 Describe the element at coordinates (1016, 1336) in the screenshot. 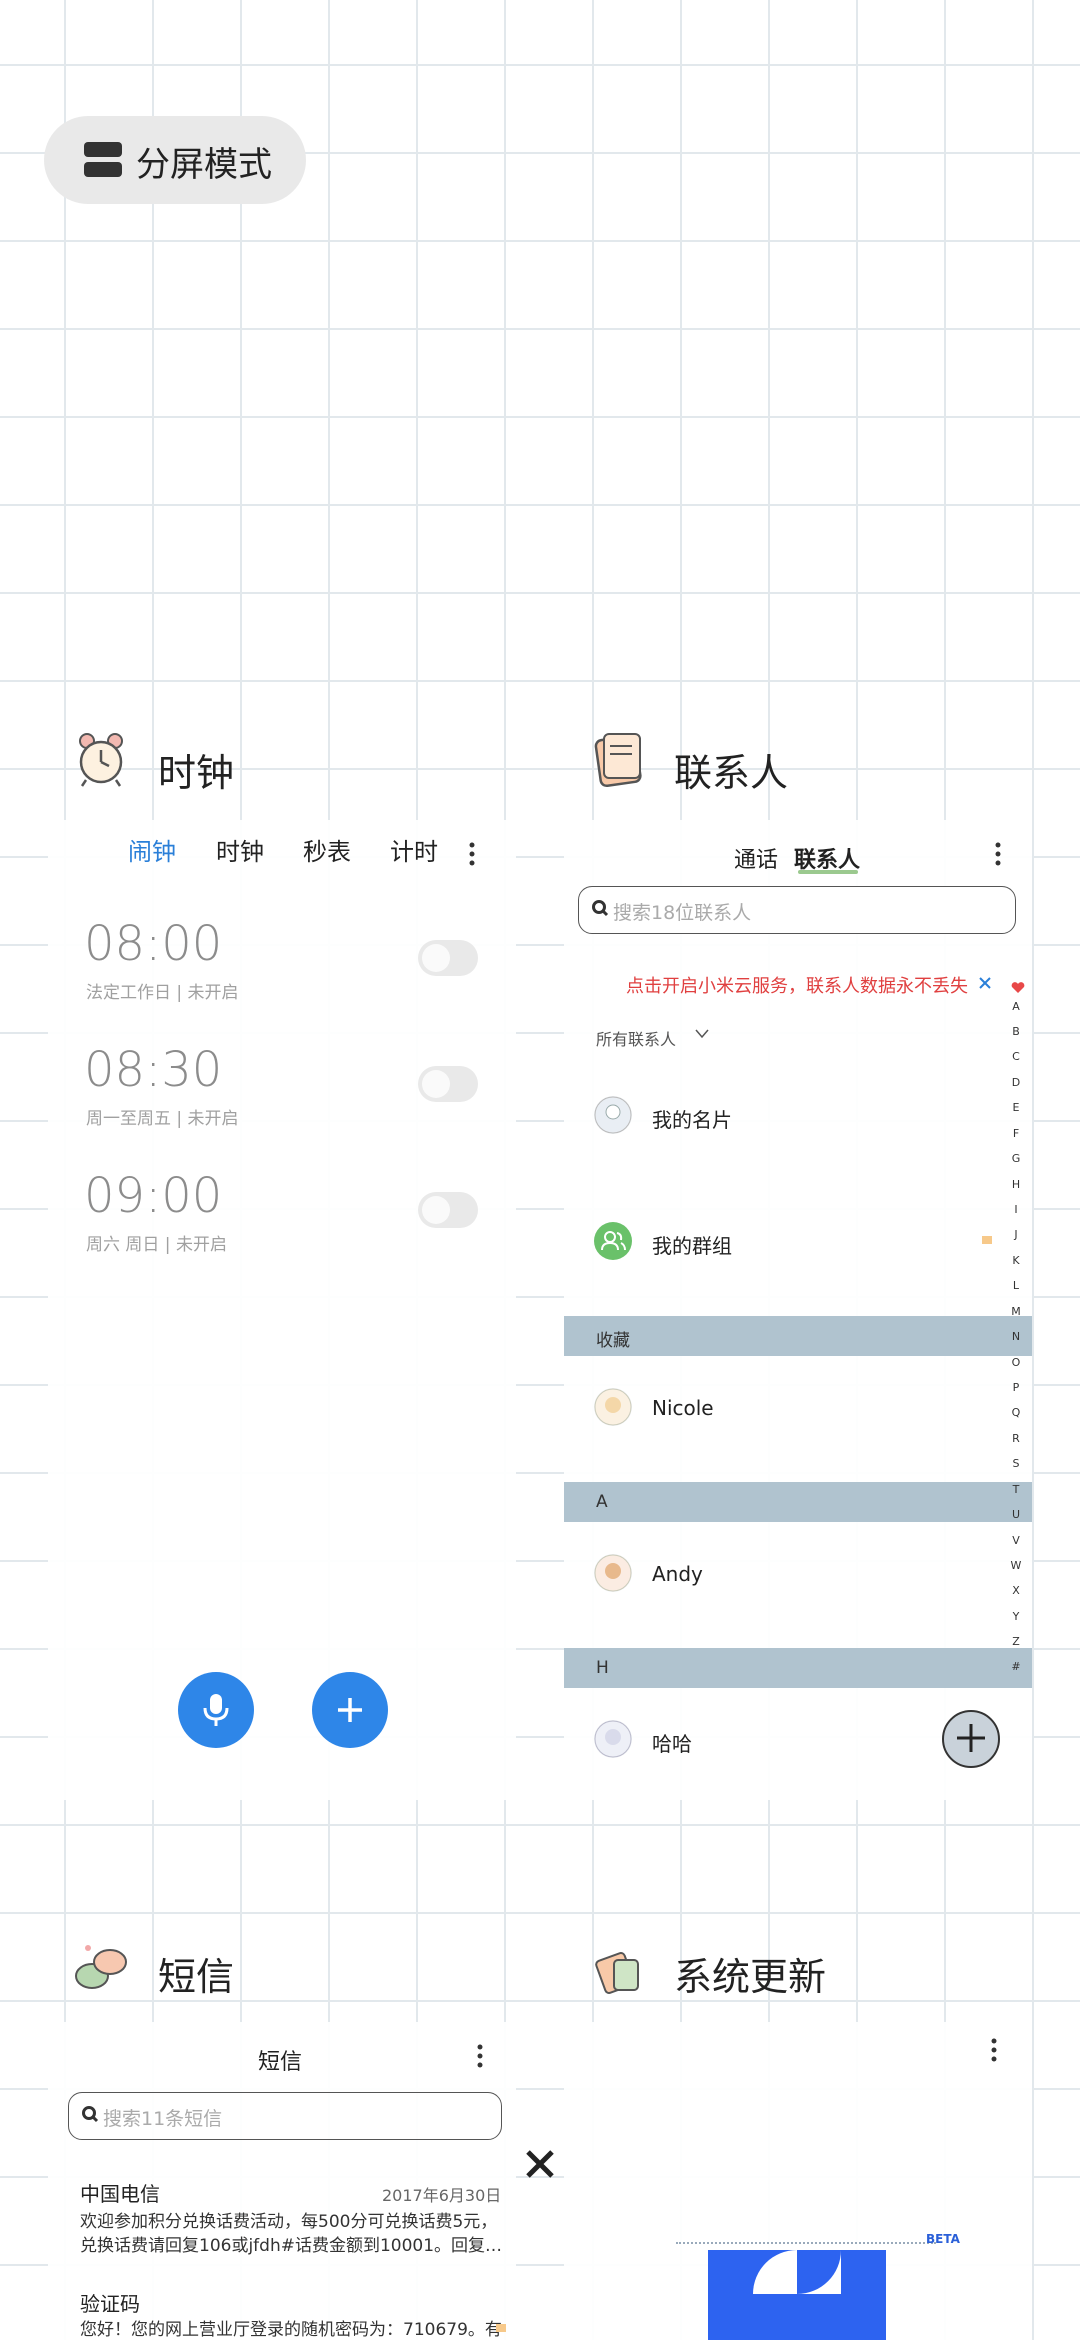

I see `index-letter: N` at that location.